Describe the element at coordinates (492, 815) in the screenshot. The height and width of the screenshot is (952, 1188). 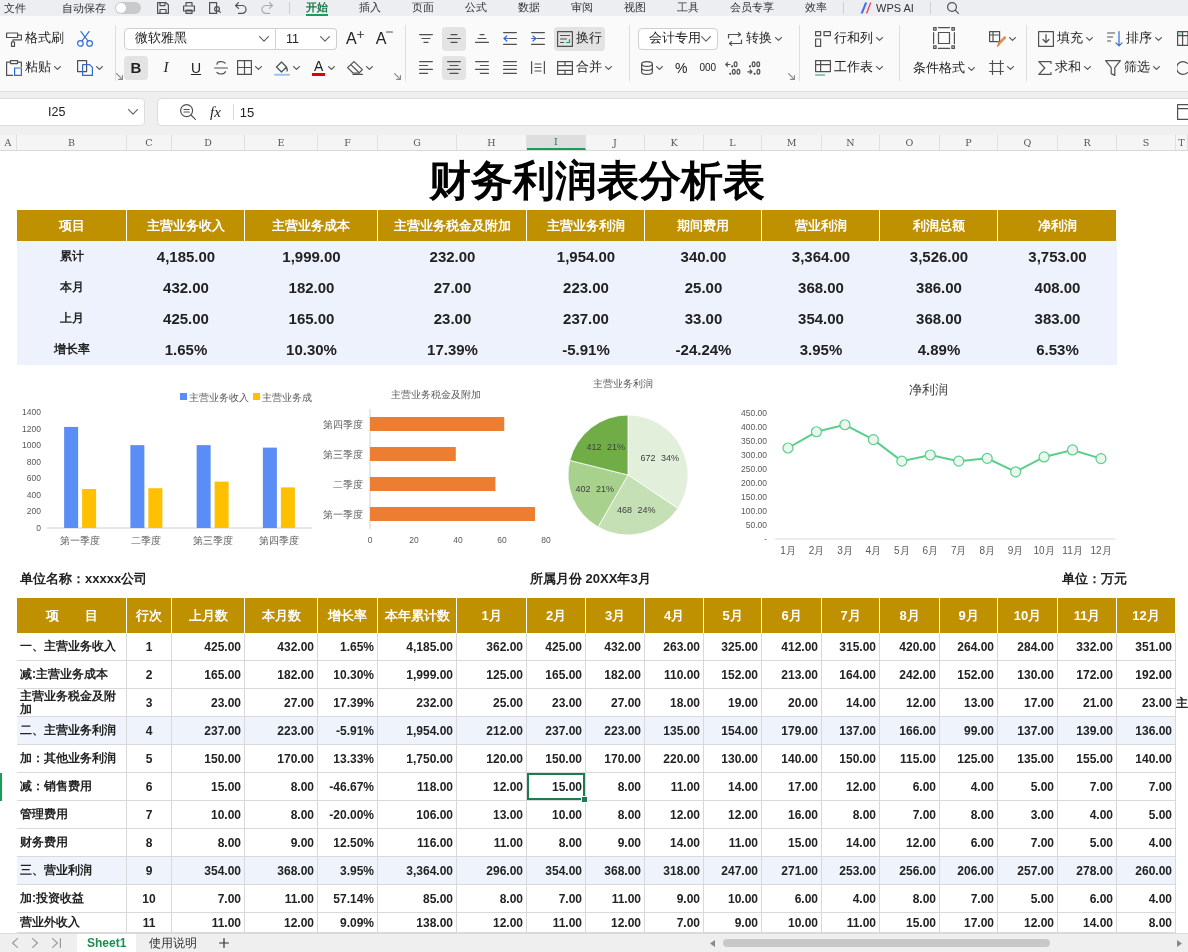
I see `table-cell: 13.00` at that location.